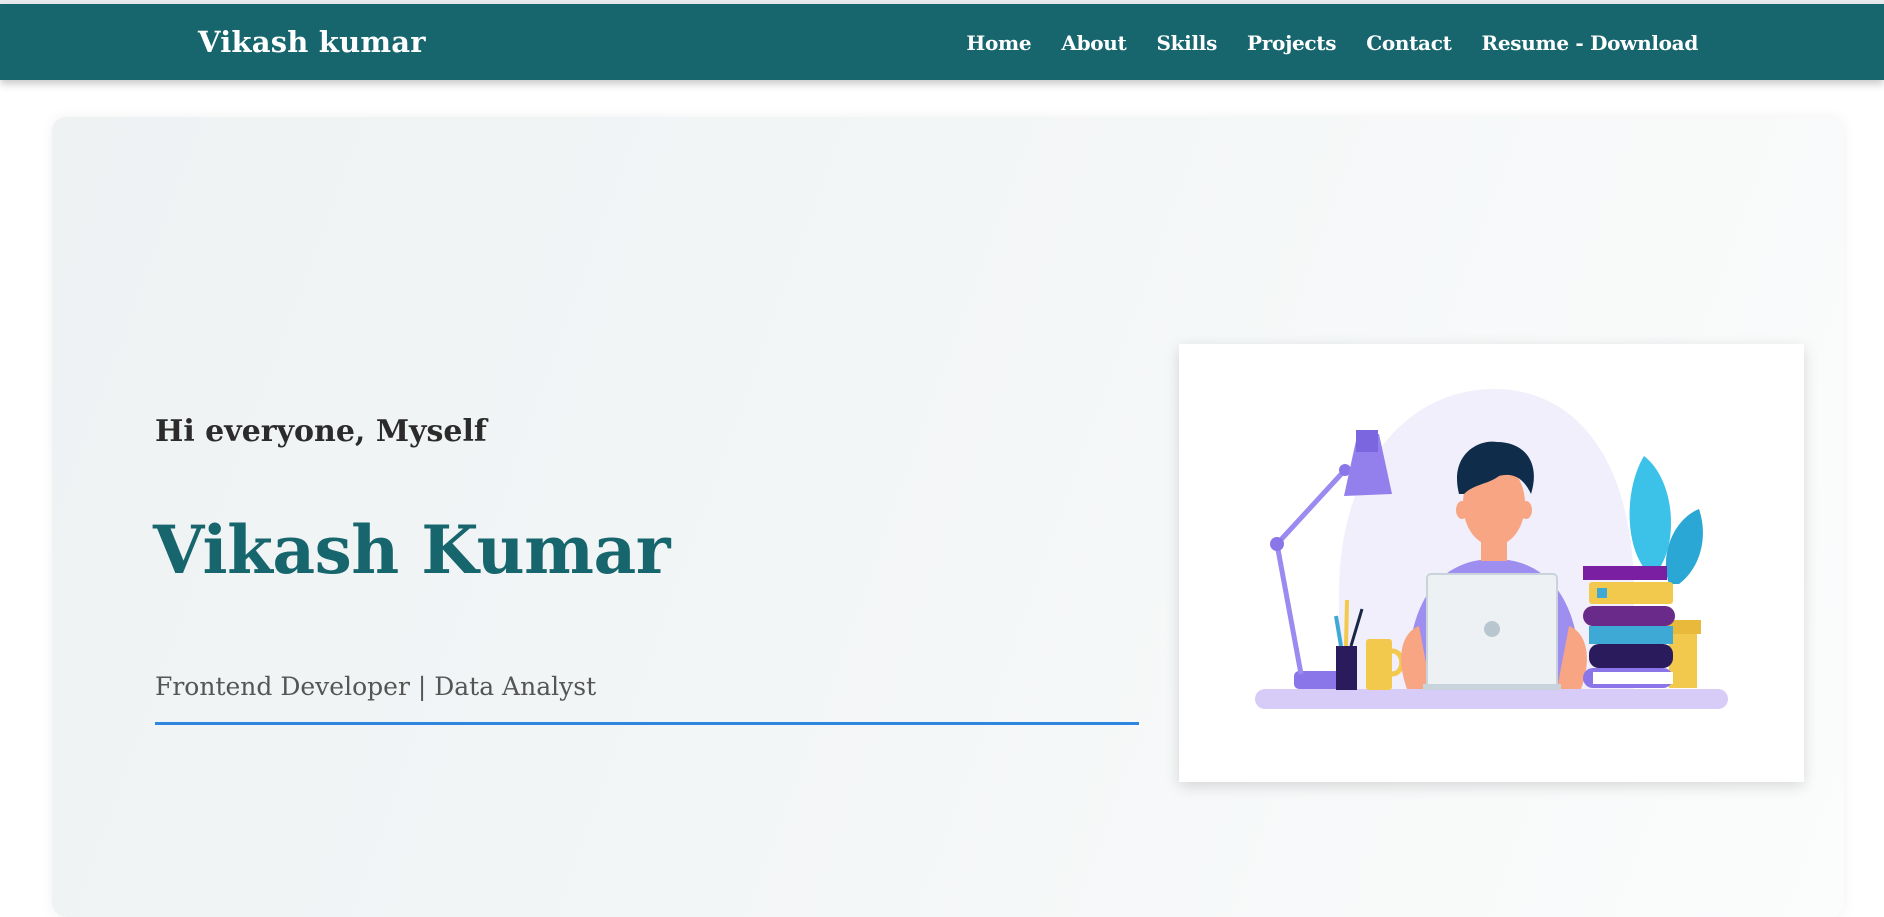 Image resolution: width=1884 pixels, height=917 pixels. I want to click on nav-home-link: Home, so click(998, 43).